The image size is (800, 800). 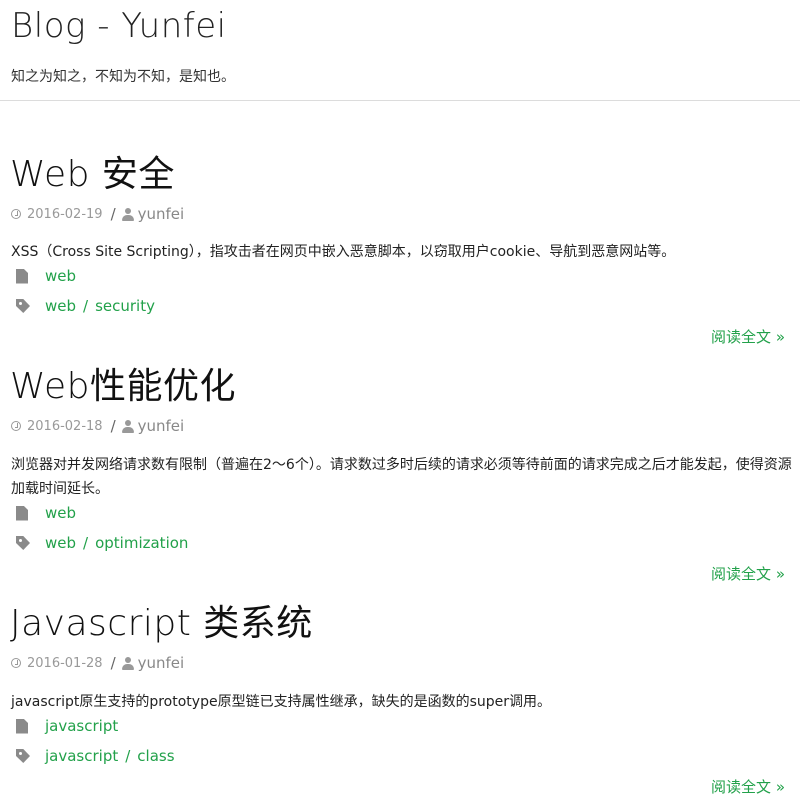 I want to click on site-title: Blog - Yunfei, so click(x=119, y=26).